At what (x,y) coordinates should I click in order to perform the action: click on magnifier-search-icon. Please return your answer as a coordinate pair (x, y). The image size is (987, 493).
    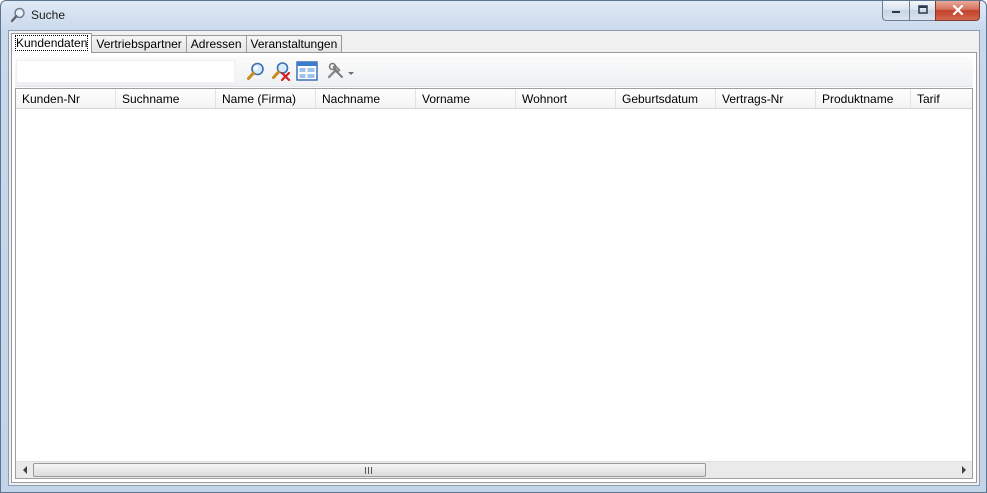
    Looking at the image, I should click on (256, 72).